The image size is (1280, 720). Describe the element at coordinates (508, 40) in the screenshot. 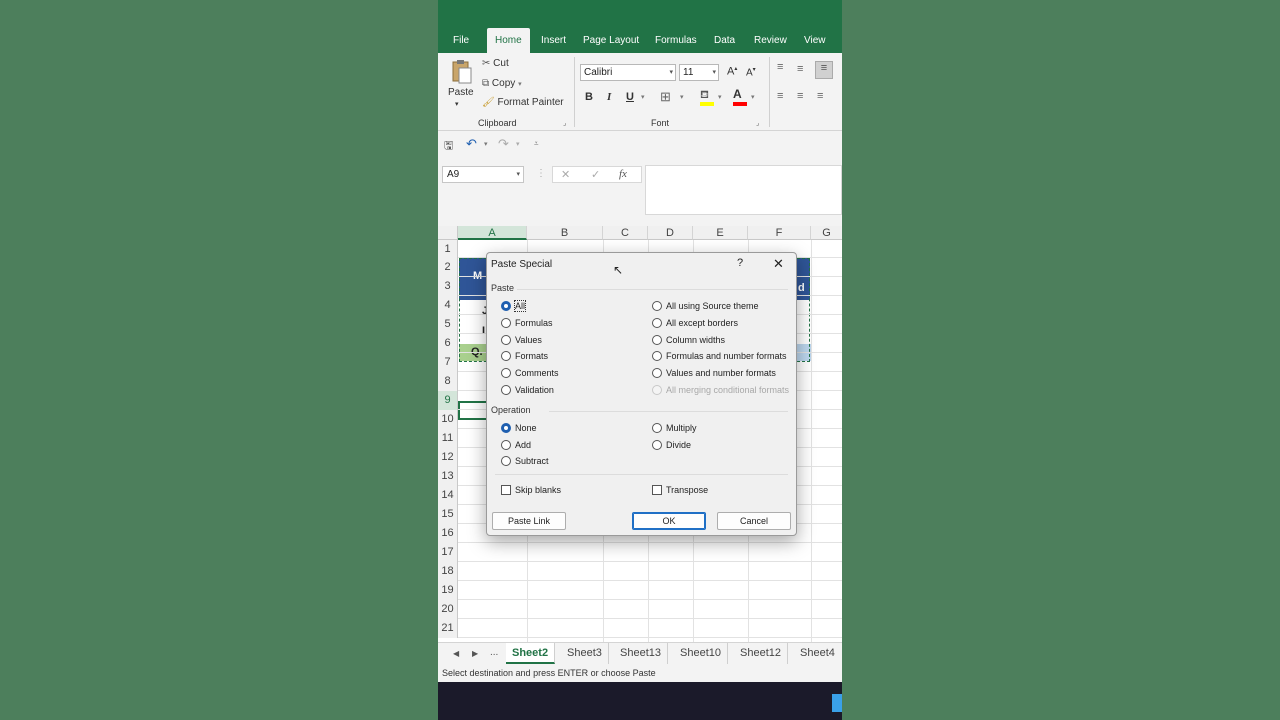

I see `tab-home: Home` at that location.